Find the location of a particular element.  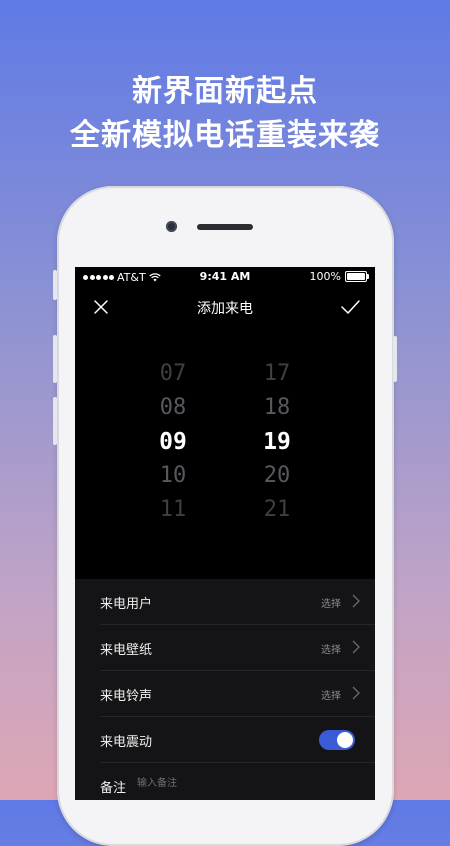

row-label: 来电铃声 is located at coordinates (126, 696).